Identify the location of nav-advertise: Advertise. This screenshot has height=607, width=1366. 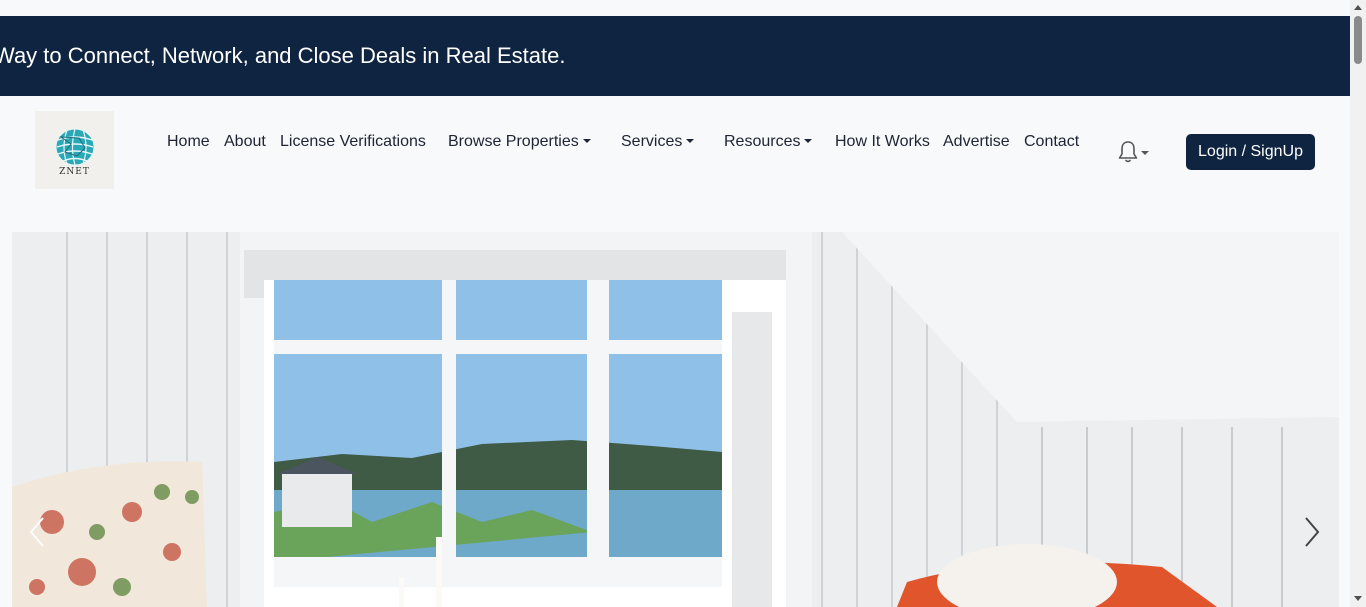
(976, 142).